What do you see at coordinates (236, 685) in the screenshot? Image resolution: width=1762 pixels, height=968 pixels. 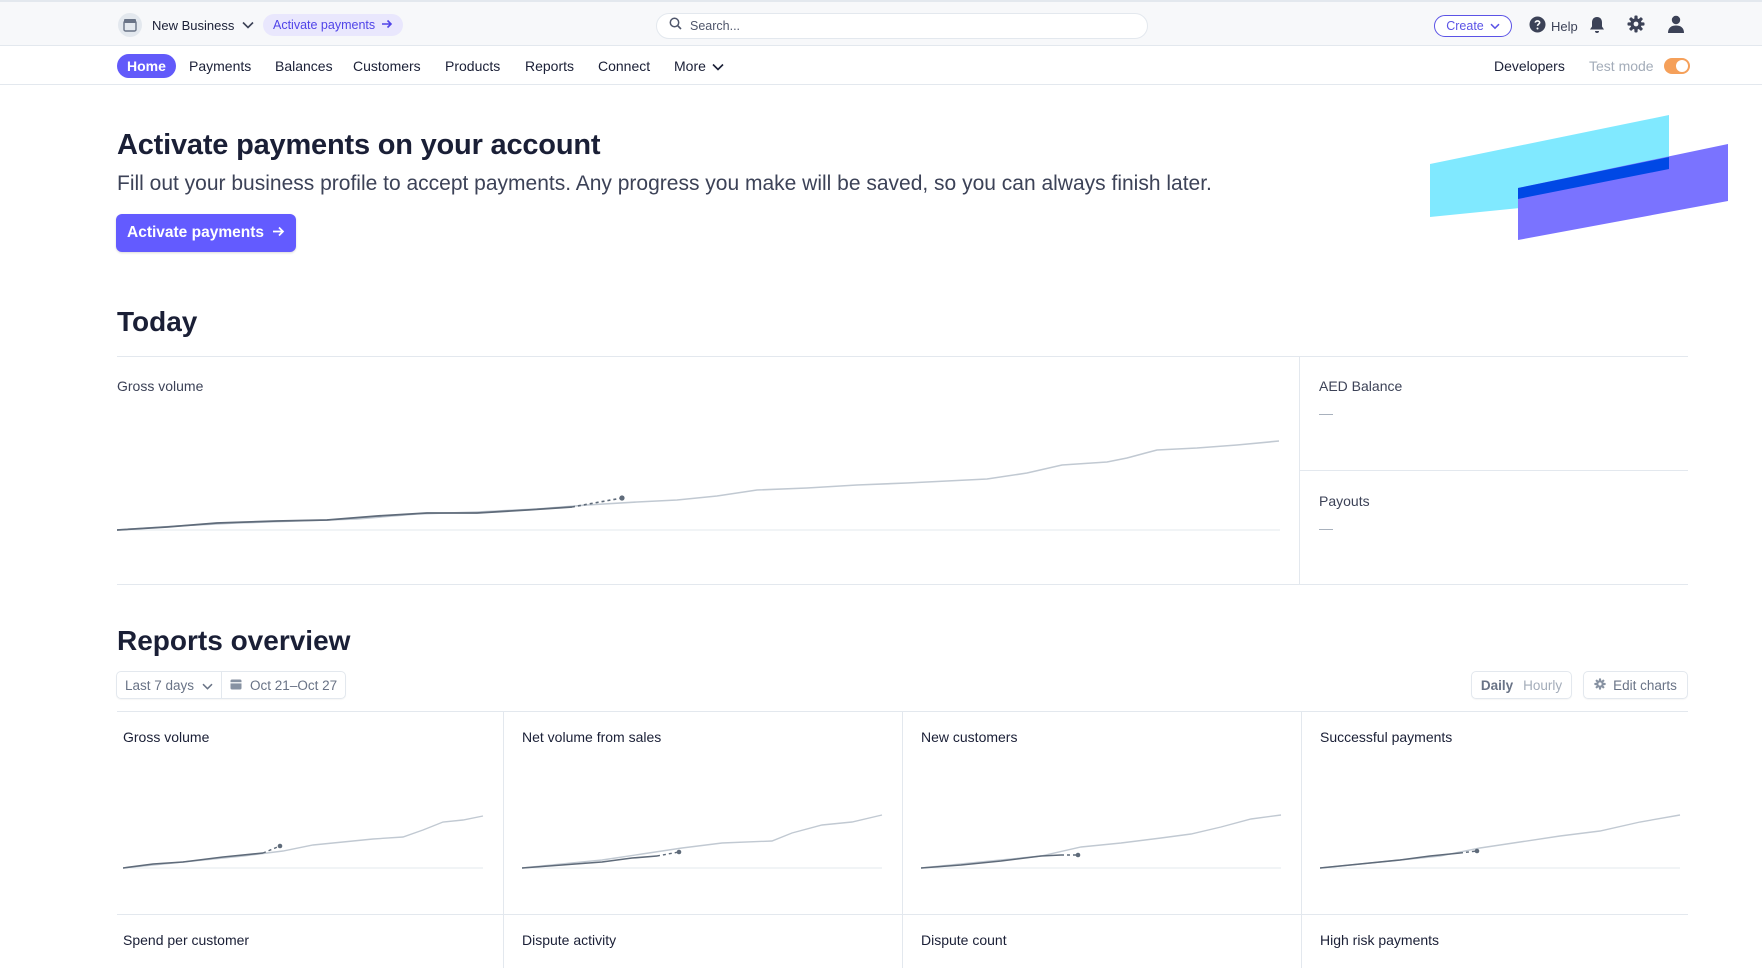 I see `calendar-icon` at bounding box center [236, 685].